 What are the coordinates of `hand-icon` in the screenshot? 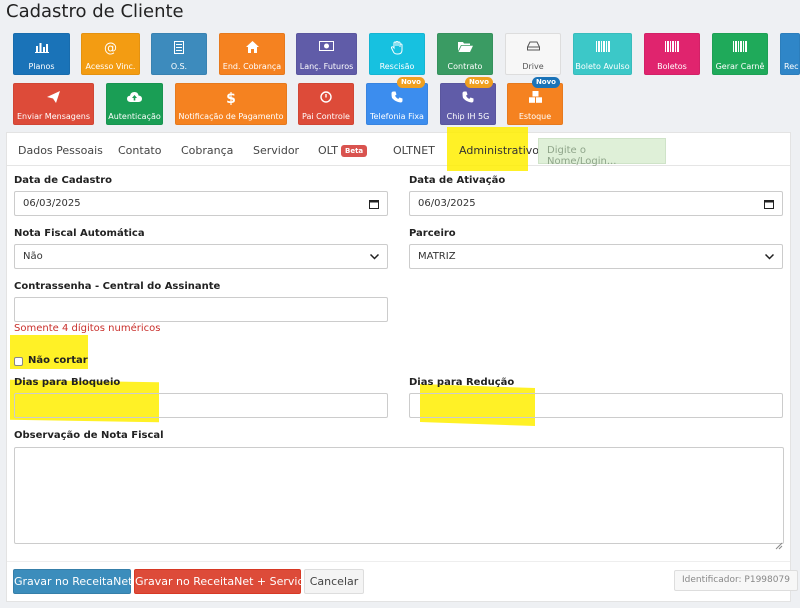 It's located at (397, 49).